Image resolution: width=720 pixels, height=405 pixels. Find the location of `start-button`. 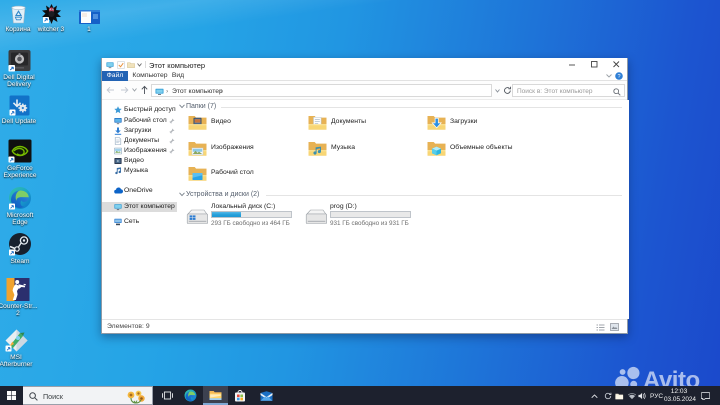

start-button is located at coordinates (11, 395).